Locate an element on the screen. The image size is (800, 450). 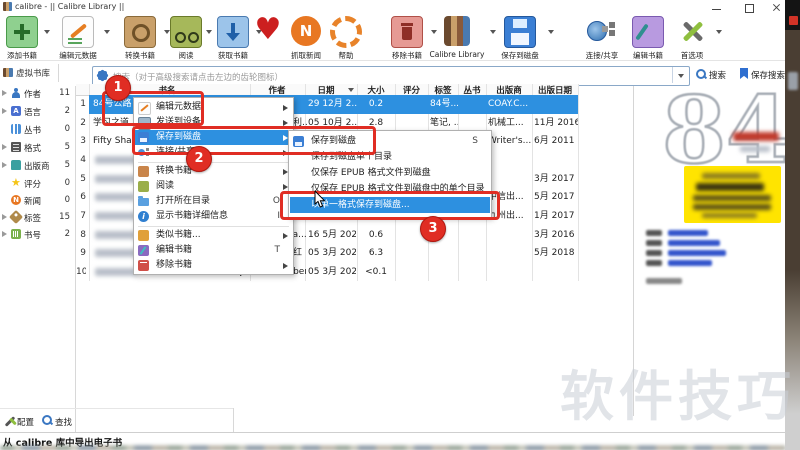
divider is located at coordinates (400, 432).